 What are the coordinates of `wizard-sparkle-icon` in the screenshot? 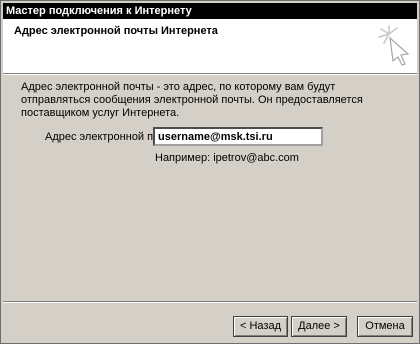 It's located at (394, 45).